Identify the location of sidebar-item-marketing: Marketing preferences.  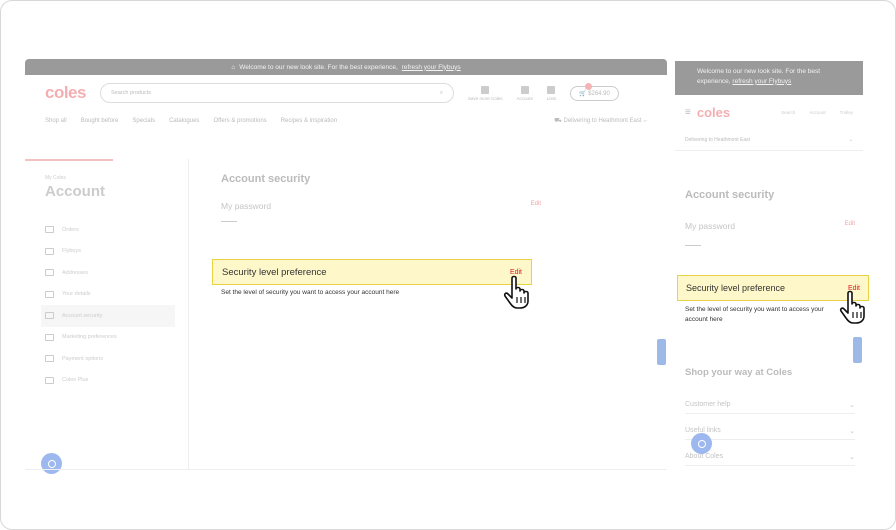
(110, 338).